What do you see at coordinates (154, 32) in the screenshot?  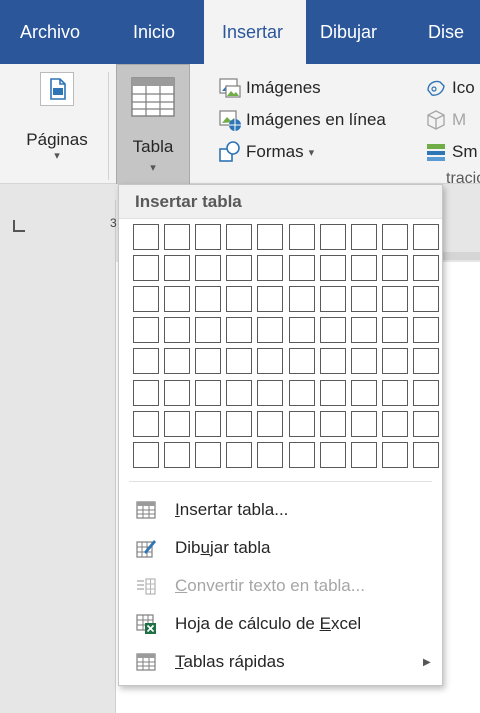 I see `tab-inicio: Inicio` at bounding box center [154, 32].